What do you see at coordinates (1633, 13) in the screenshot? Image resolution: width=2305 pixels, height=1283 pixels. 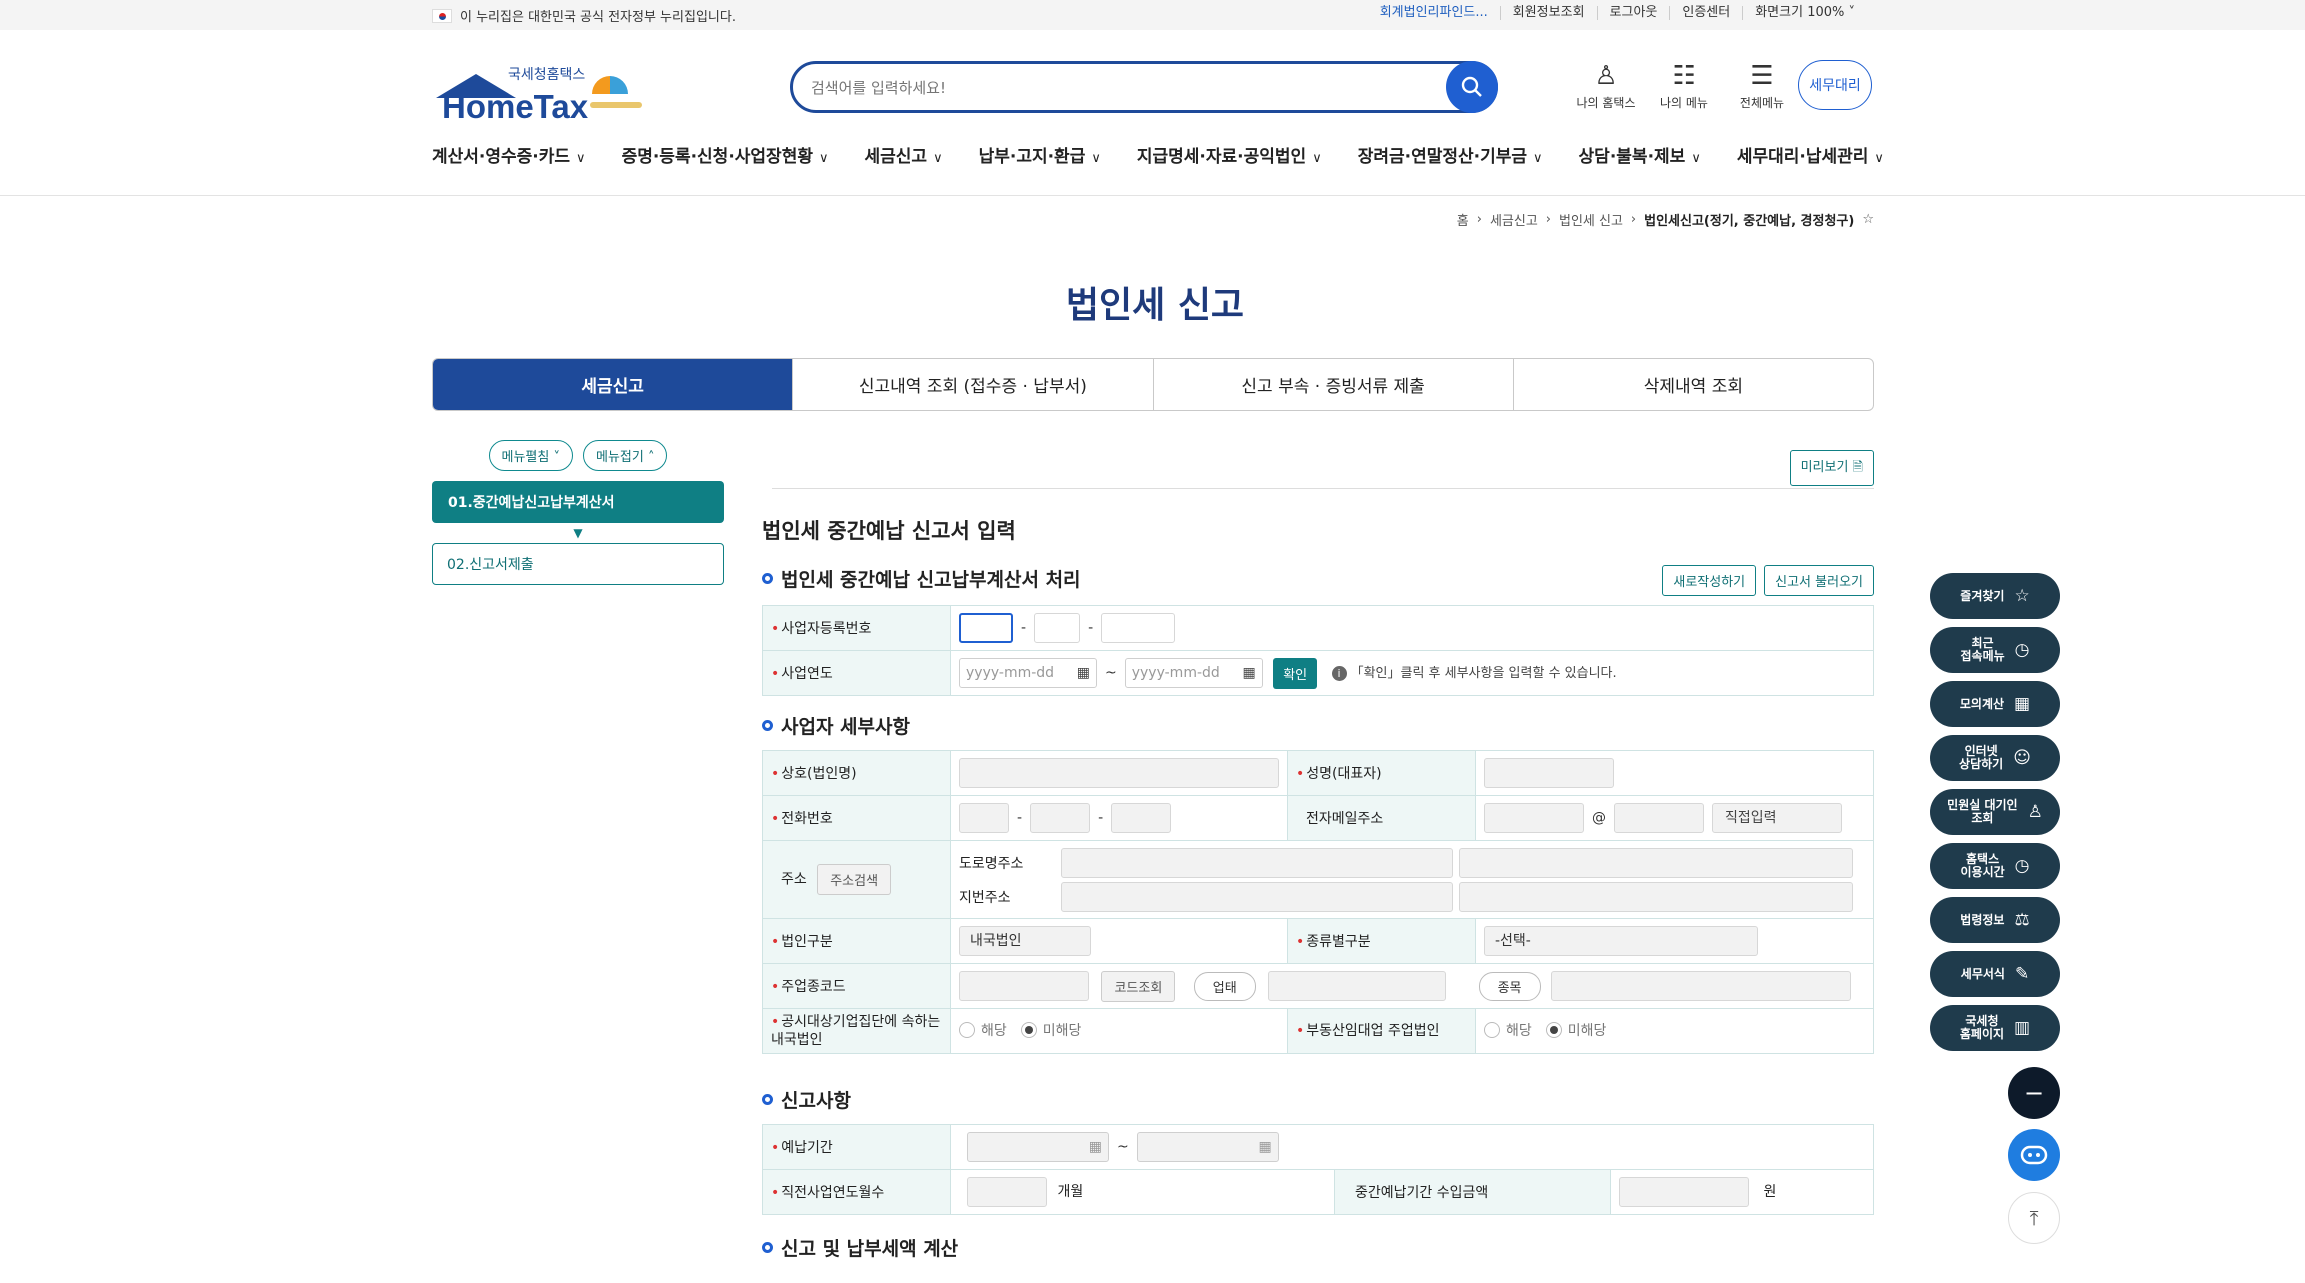 I see `link-logout: 로그아웃` at bounding box center [1633, 13].